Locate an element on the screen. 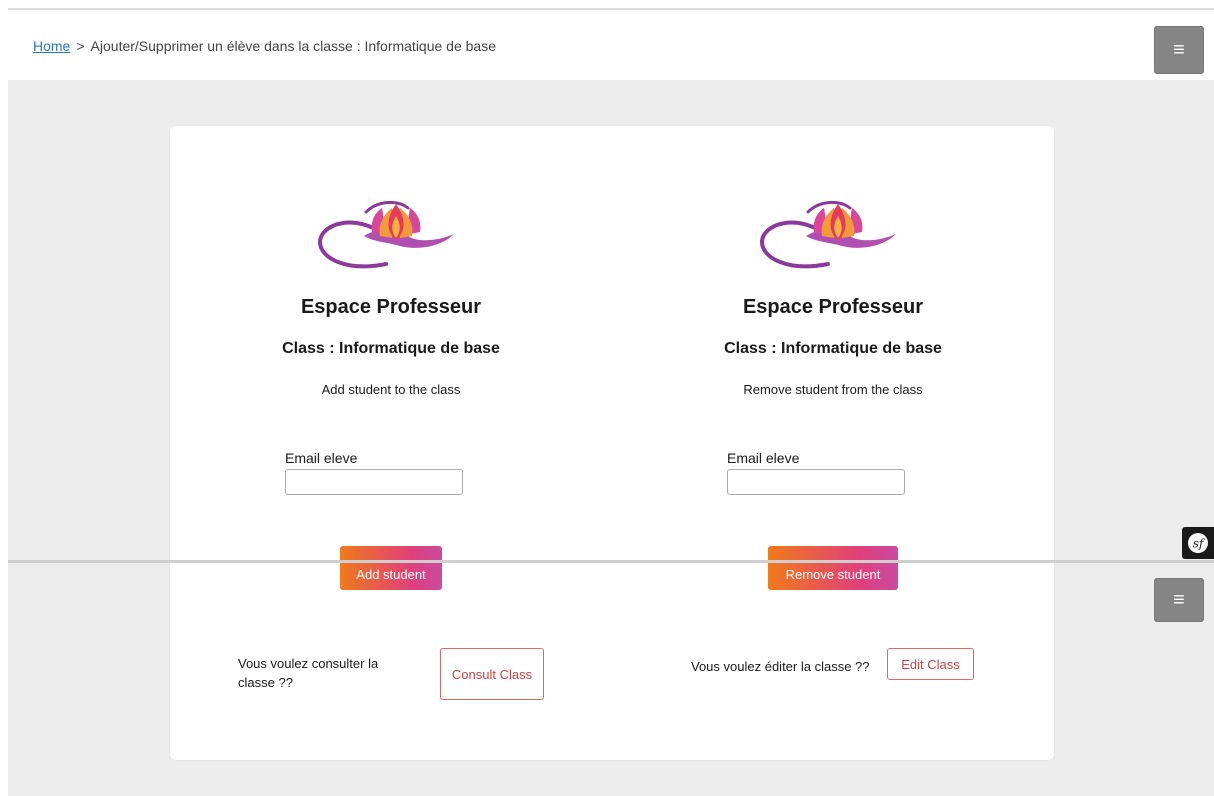  remove-student-button: Remove student is located at coordinates (833, 568).